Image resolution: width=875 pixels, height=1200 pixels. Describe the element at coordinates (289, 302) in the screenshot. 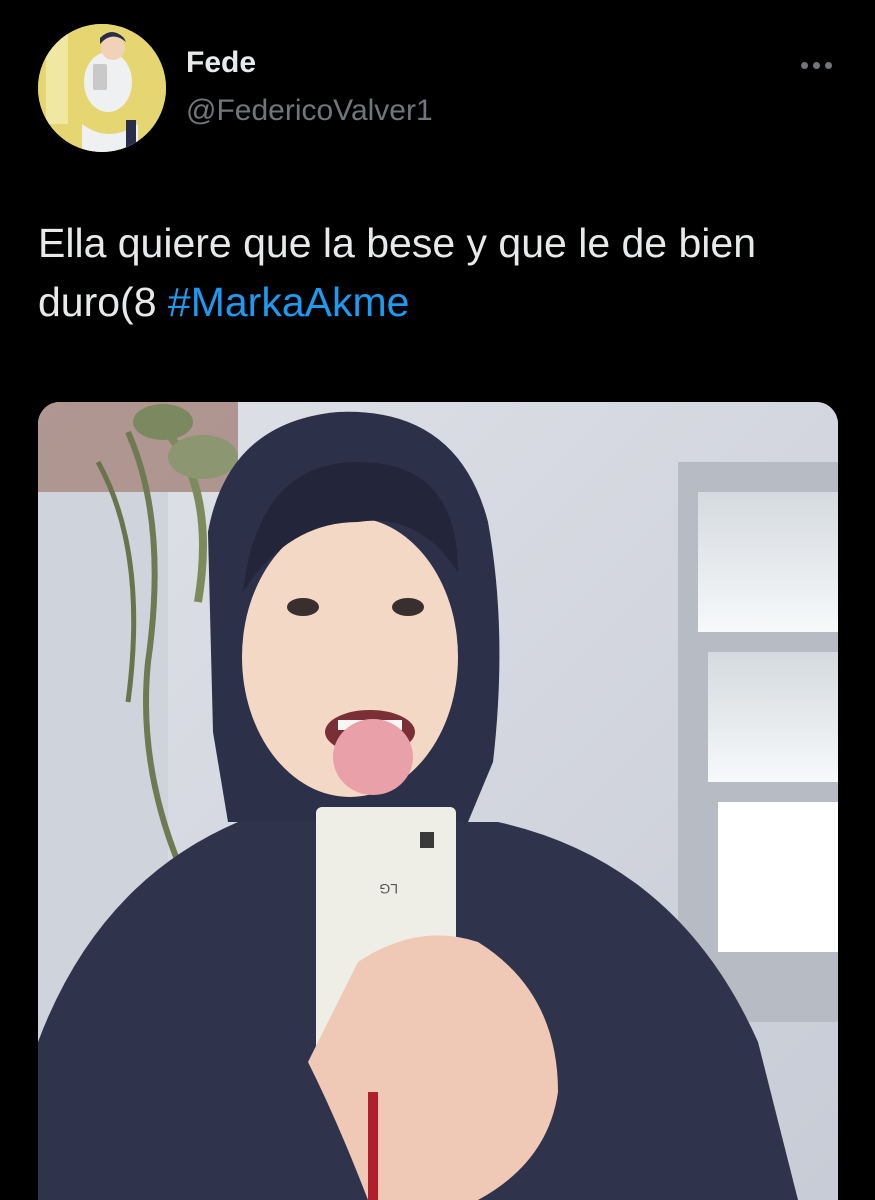

I see `hashtag-link: #MarkaAkme` at that location.